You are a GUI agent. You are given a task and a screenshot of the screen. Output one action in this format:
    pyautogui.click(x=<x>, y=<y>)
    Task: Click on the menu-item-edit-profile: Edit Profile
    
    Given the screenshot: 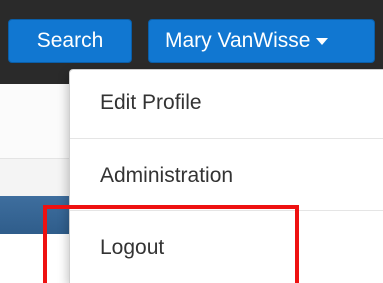 What is the action you would take?
    pyautogui.click(x=226, y=103)
    